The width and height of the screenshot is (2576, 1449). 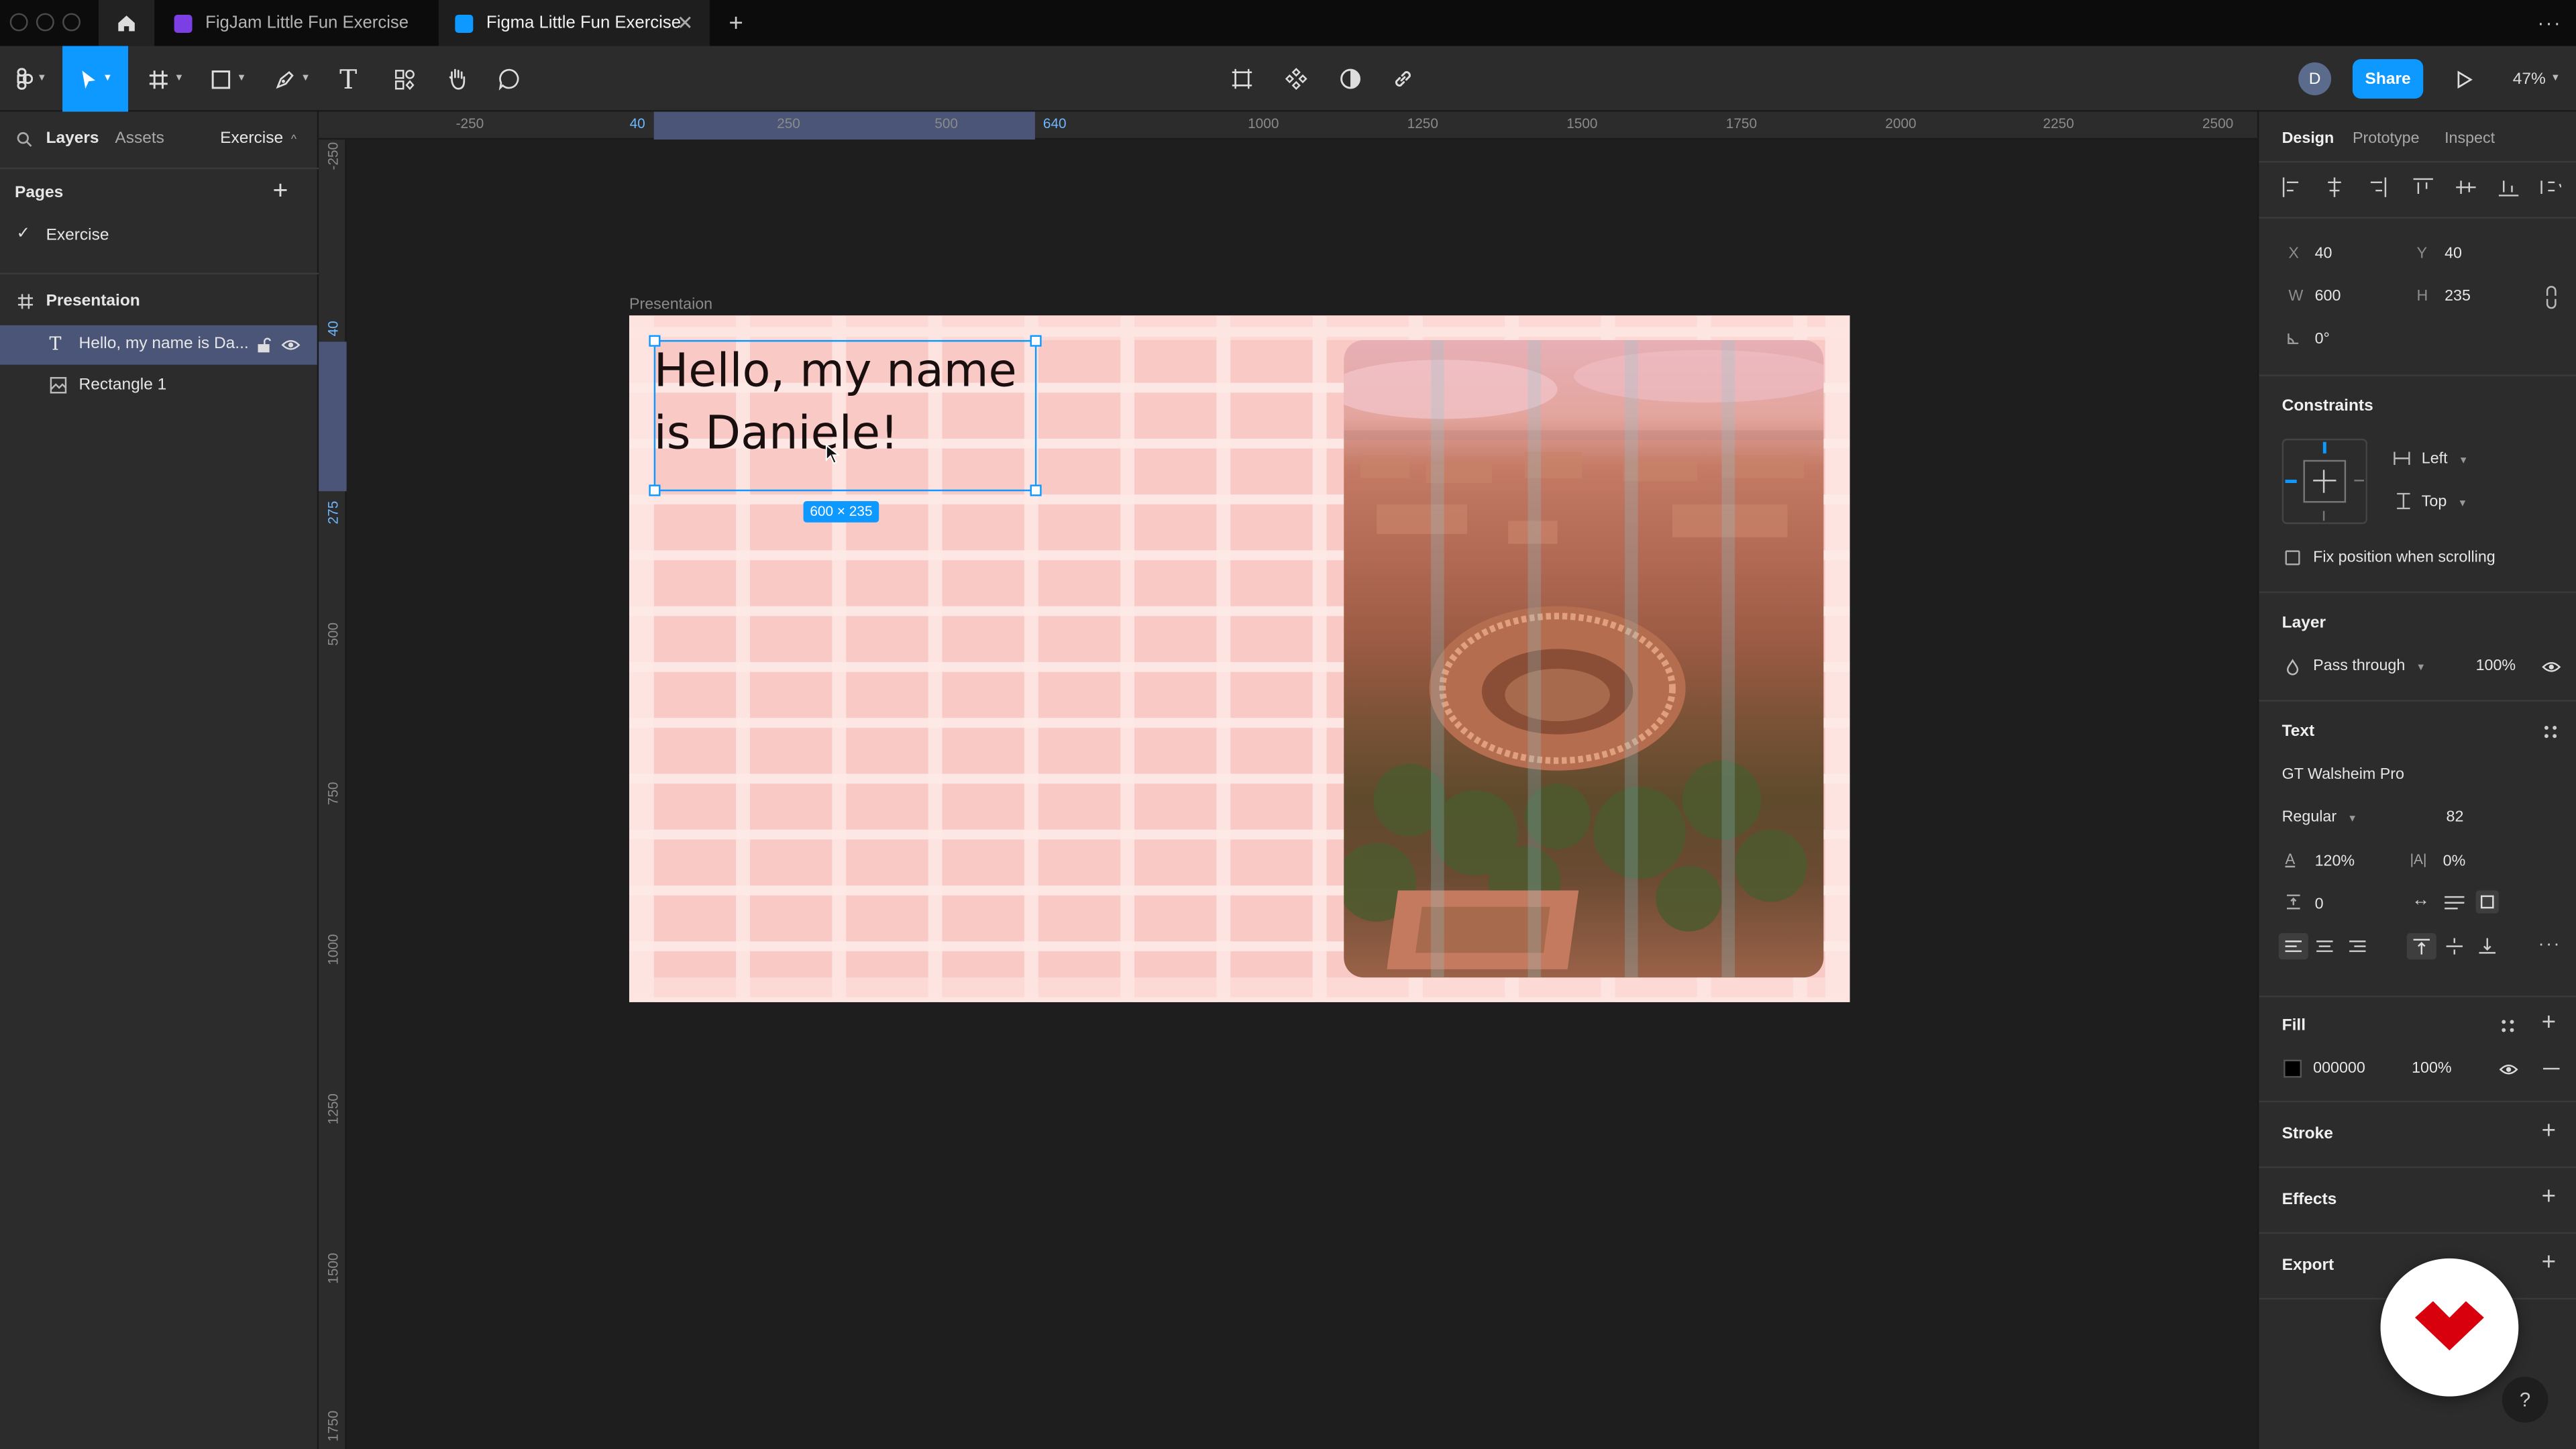 I want to click on auto-width-icon: ↔, so click(x=2421, y=900).